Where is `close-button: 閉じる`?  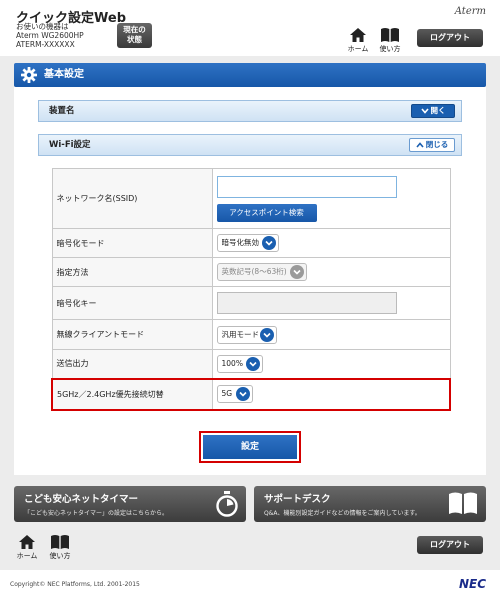 close-button: 閉じる is located at coordinates (432, 145).